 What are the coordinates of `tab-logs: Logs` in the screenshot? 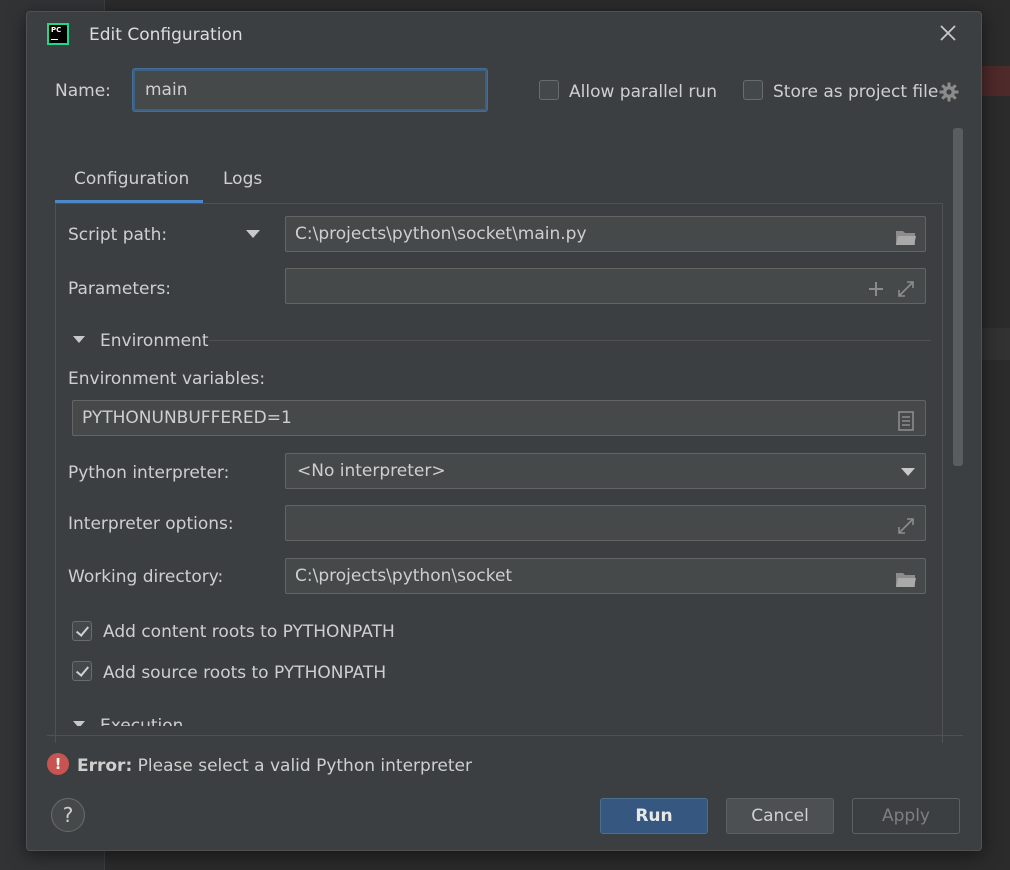 It's located at (242, 179).